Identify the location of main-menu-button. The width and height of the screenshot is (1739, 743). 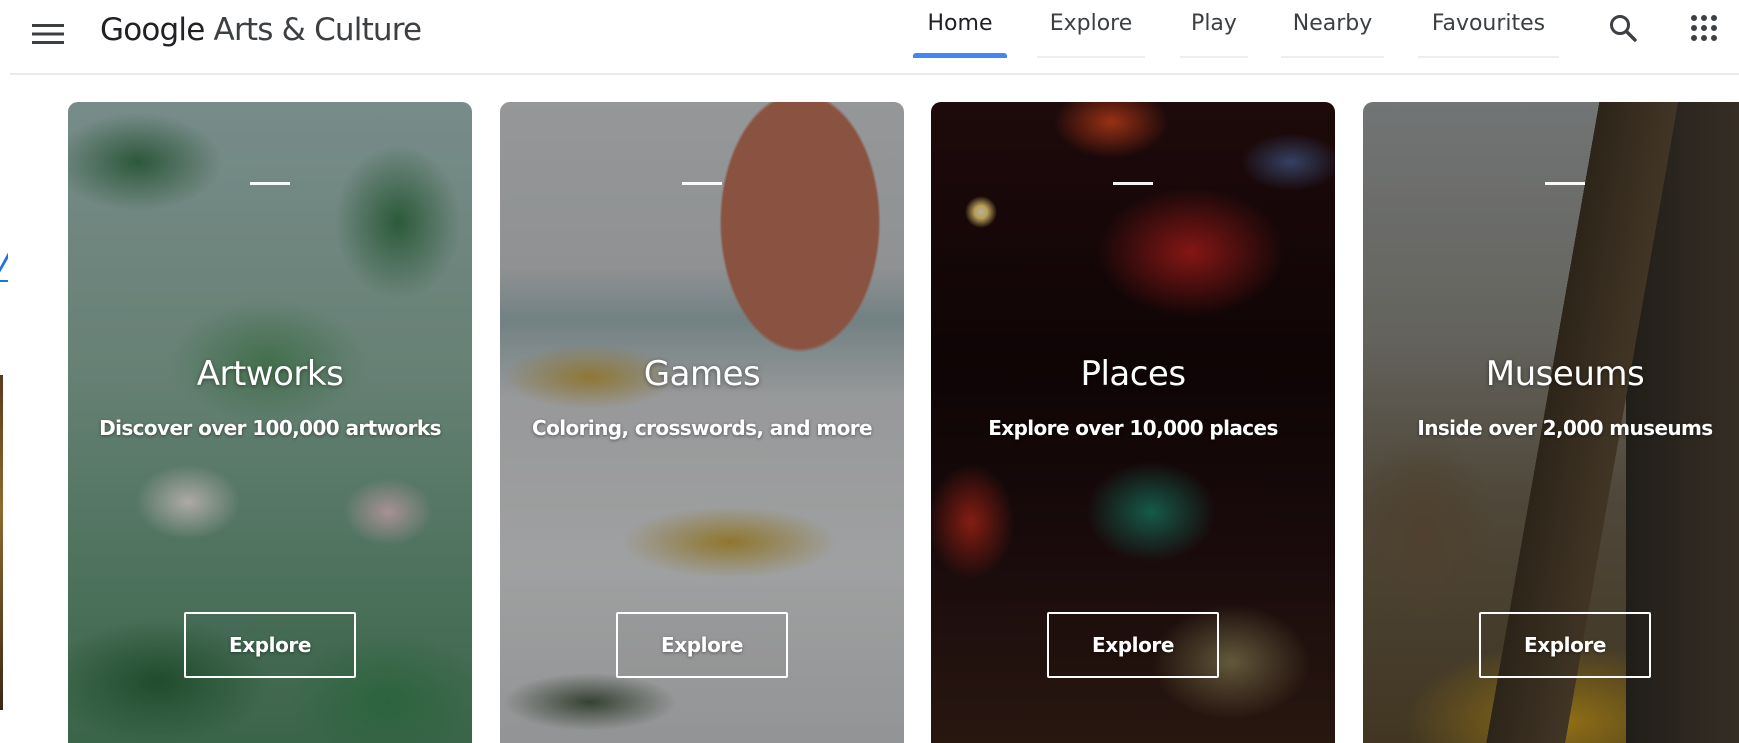
(48, 34).